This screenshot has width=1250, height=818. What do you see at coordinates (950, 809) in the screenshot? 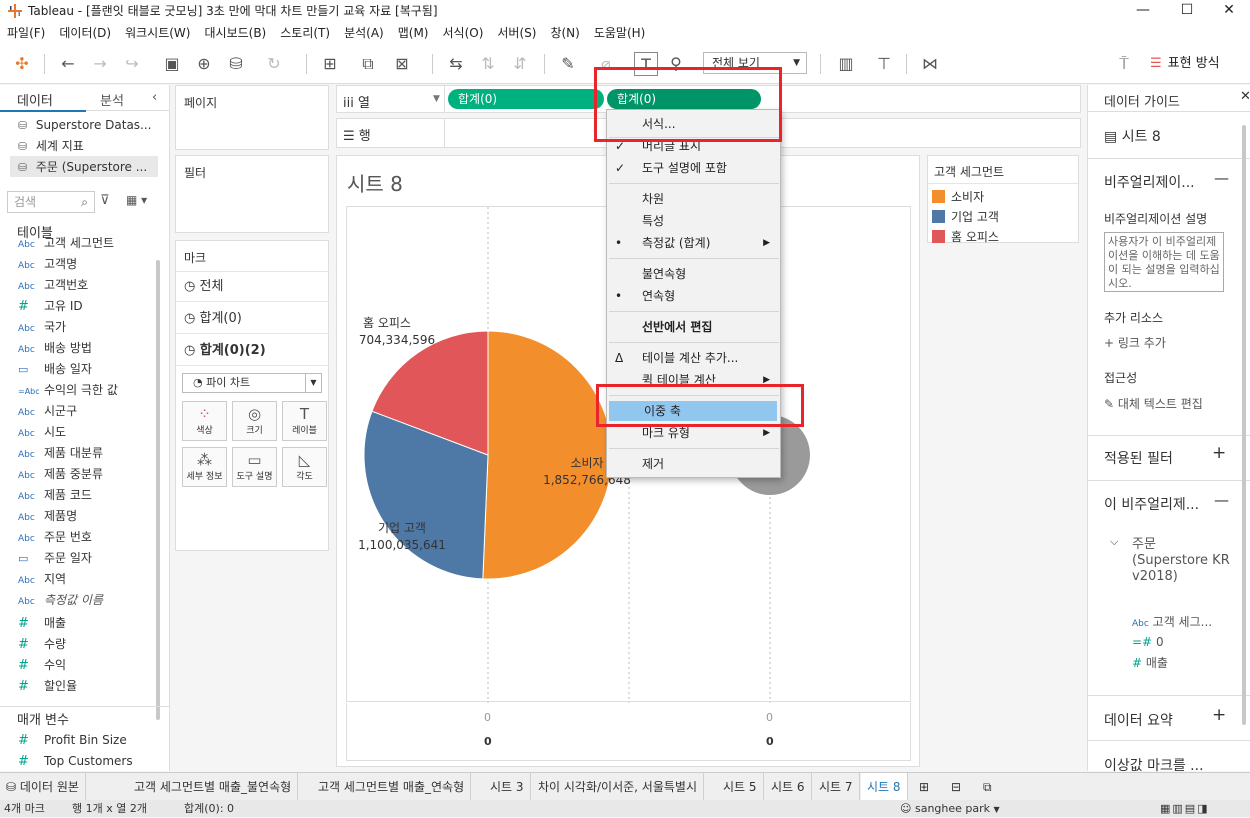
I see `user-menu: ☺ sanghee park ▼` at bounding box center [950, 809].